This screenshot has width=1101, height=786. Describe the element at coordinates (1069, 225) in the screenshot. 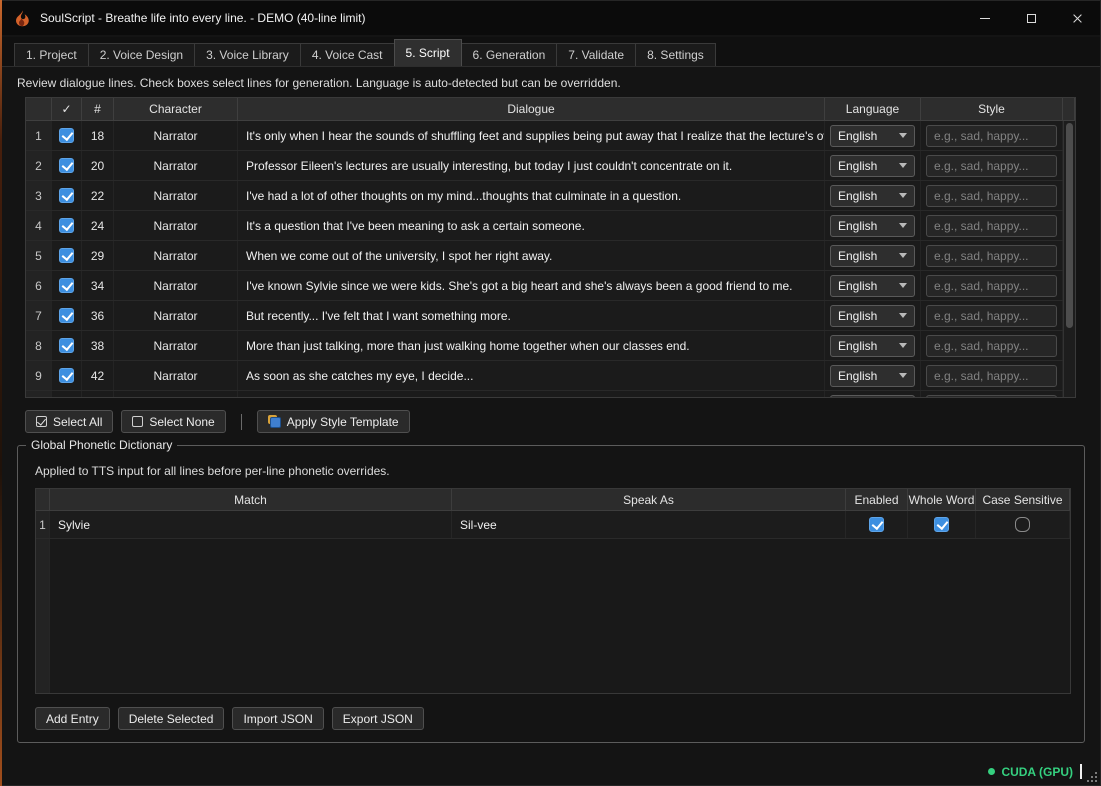

I see `scrollbar-thumb` at that location.